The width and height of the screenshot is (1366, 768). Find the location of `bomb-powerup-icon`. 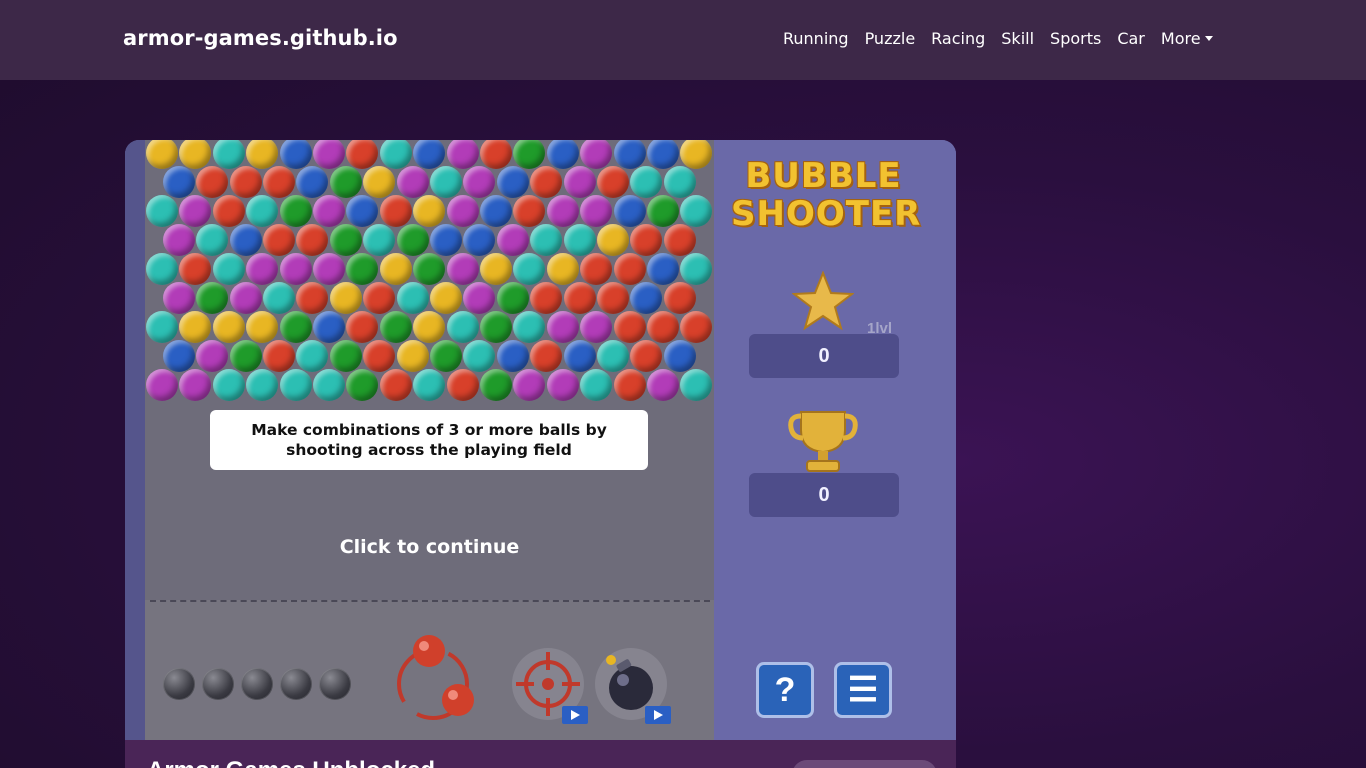

bomb-powerup-icon is located at coordinates (633, 688).